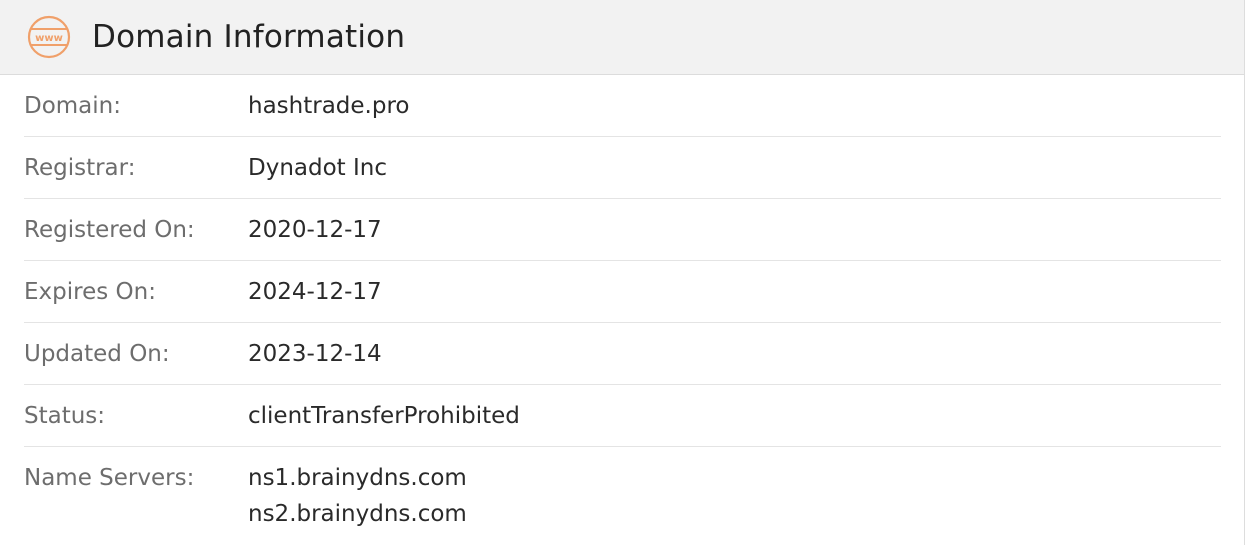 The width and height of the screenshot is (1245, 545). Describe the element at coordinates (315, 292) in the screenshot. I see `row-value: 2024-12-17` at that location.